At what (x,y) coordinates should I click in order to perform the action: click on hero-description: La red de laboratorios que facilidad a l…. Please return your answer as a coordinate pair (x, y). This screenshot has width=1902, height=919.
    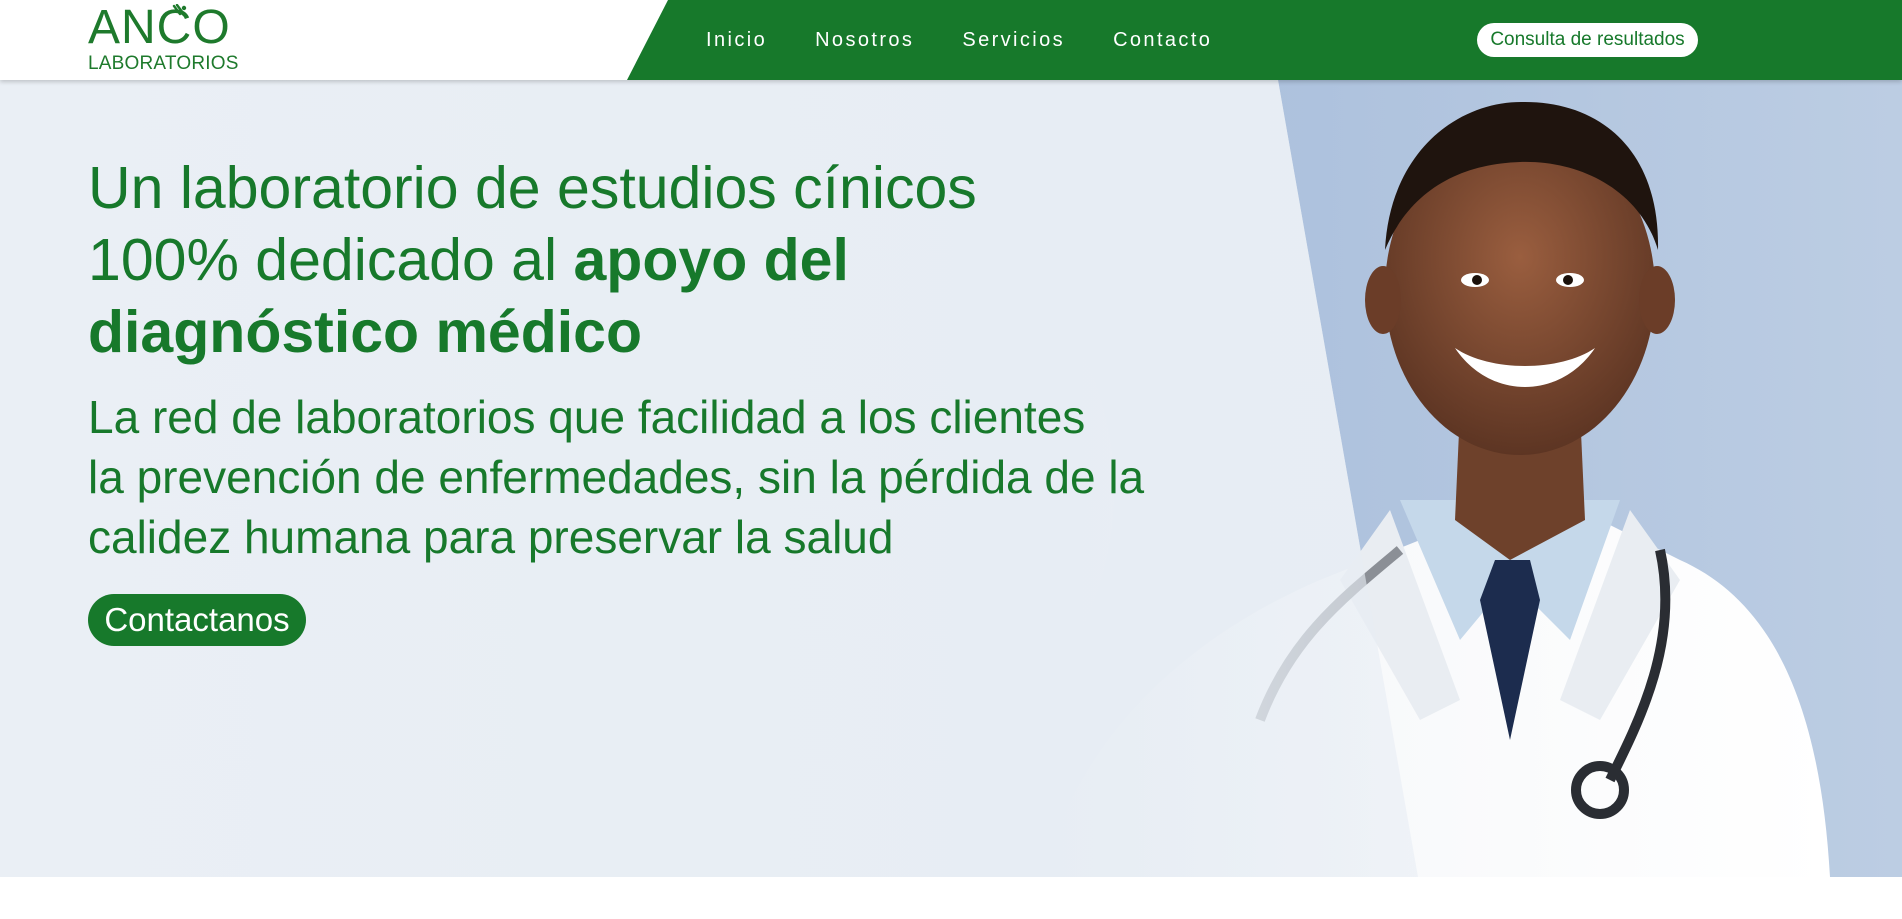
    Looking at the image, I should click on (668, 477).